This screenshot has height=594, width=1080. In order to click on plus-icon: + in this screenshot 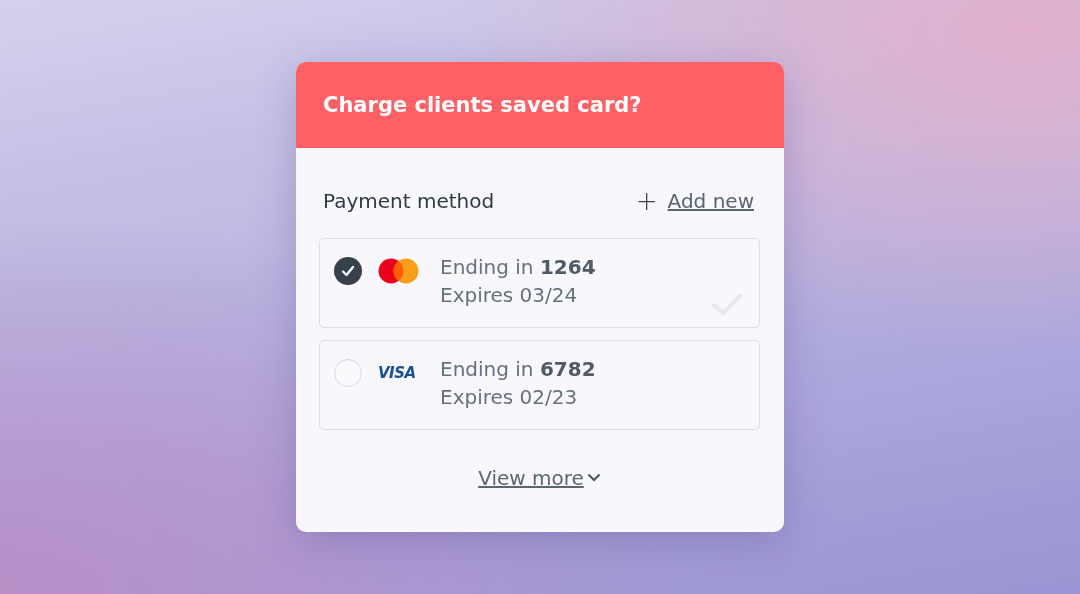, I will do `click(646, 201)`.